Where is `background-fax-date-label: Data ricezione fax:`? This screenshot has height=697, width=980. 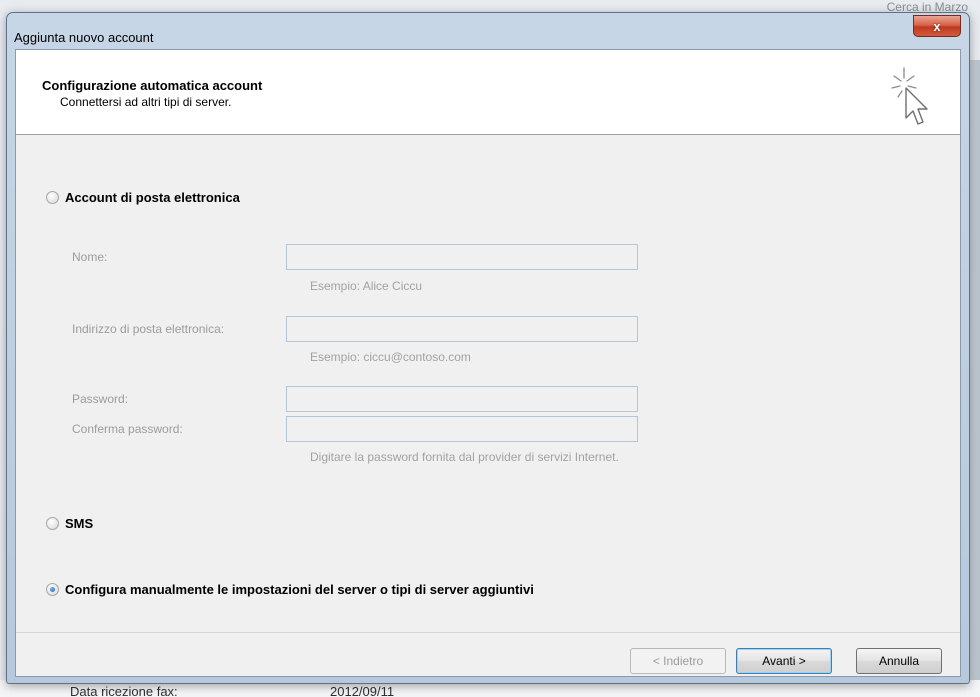
background-fax-date-label: Data ricezione fax: is located at coordinates (124, 690).